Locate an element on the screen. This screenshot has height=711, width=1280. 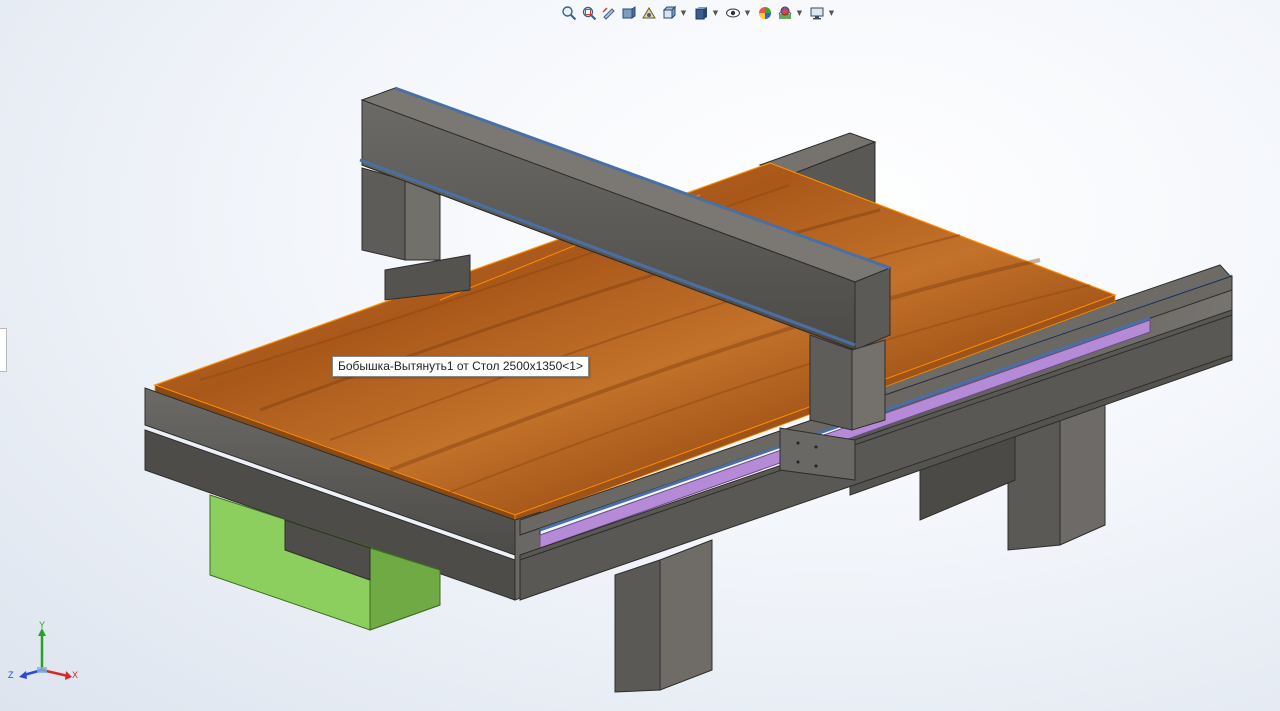
view-settings-dropdown: ▼ is located at coordinates (831, 13).